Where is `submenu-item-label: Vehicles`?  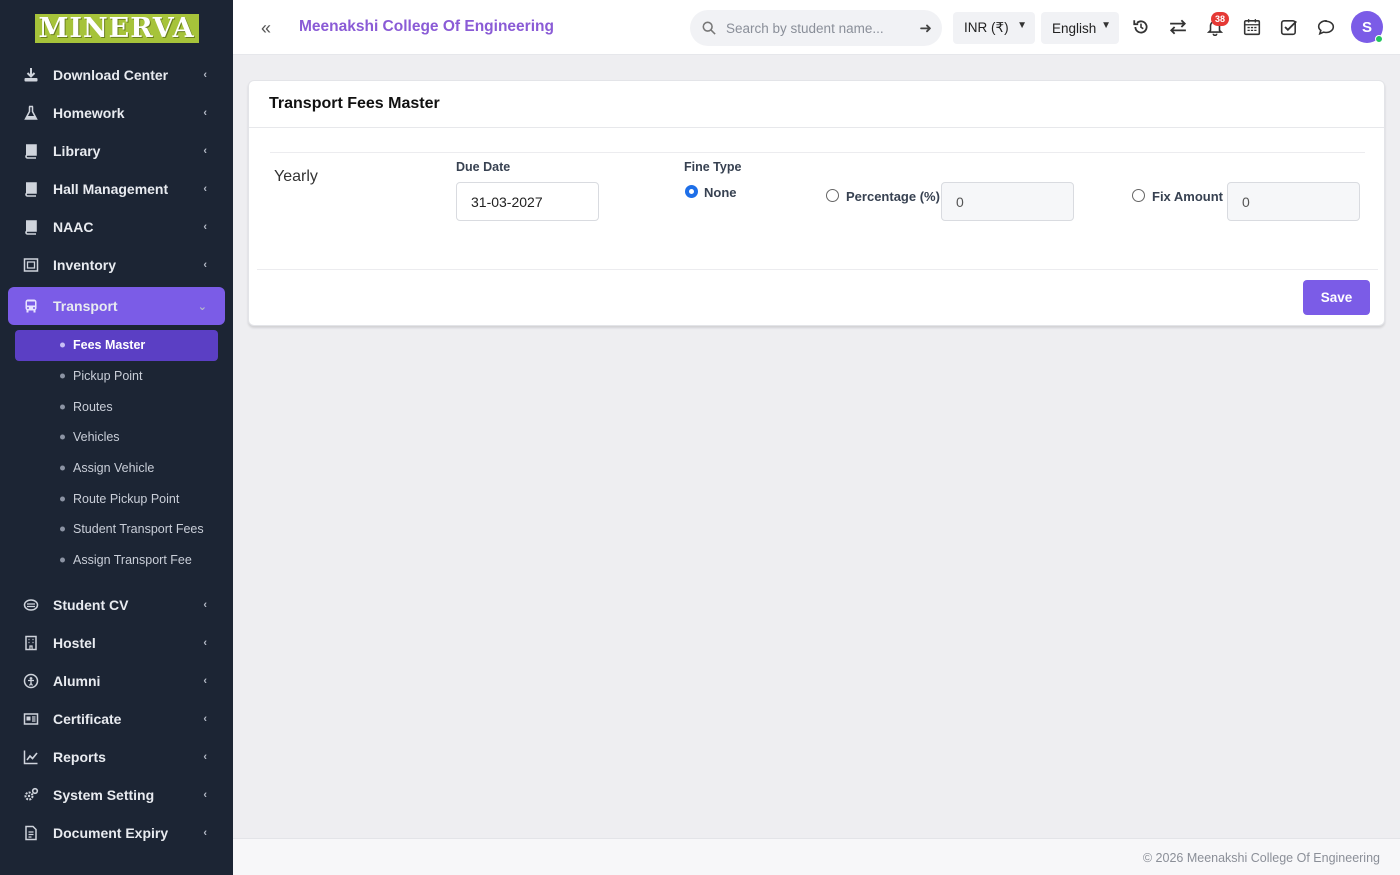 submenu-item-label: Vehicles is located at coordinates (96, 437).